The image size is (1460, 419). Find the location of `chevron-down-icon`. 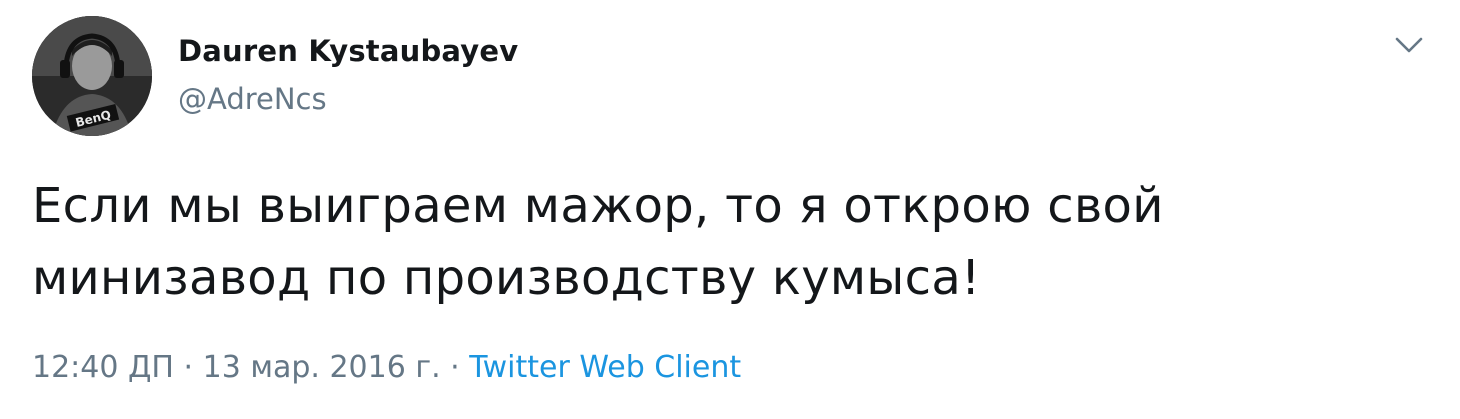

chevron-down-icon is located at coordinates (1409, 45).